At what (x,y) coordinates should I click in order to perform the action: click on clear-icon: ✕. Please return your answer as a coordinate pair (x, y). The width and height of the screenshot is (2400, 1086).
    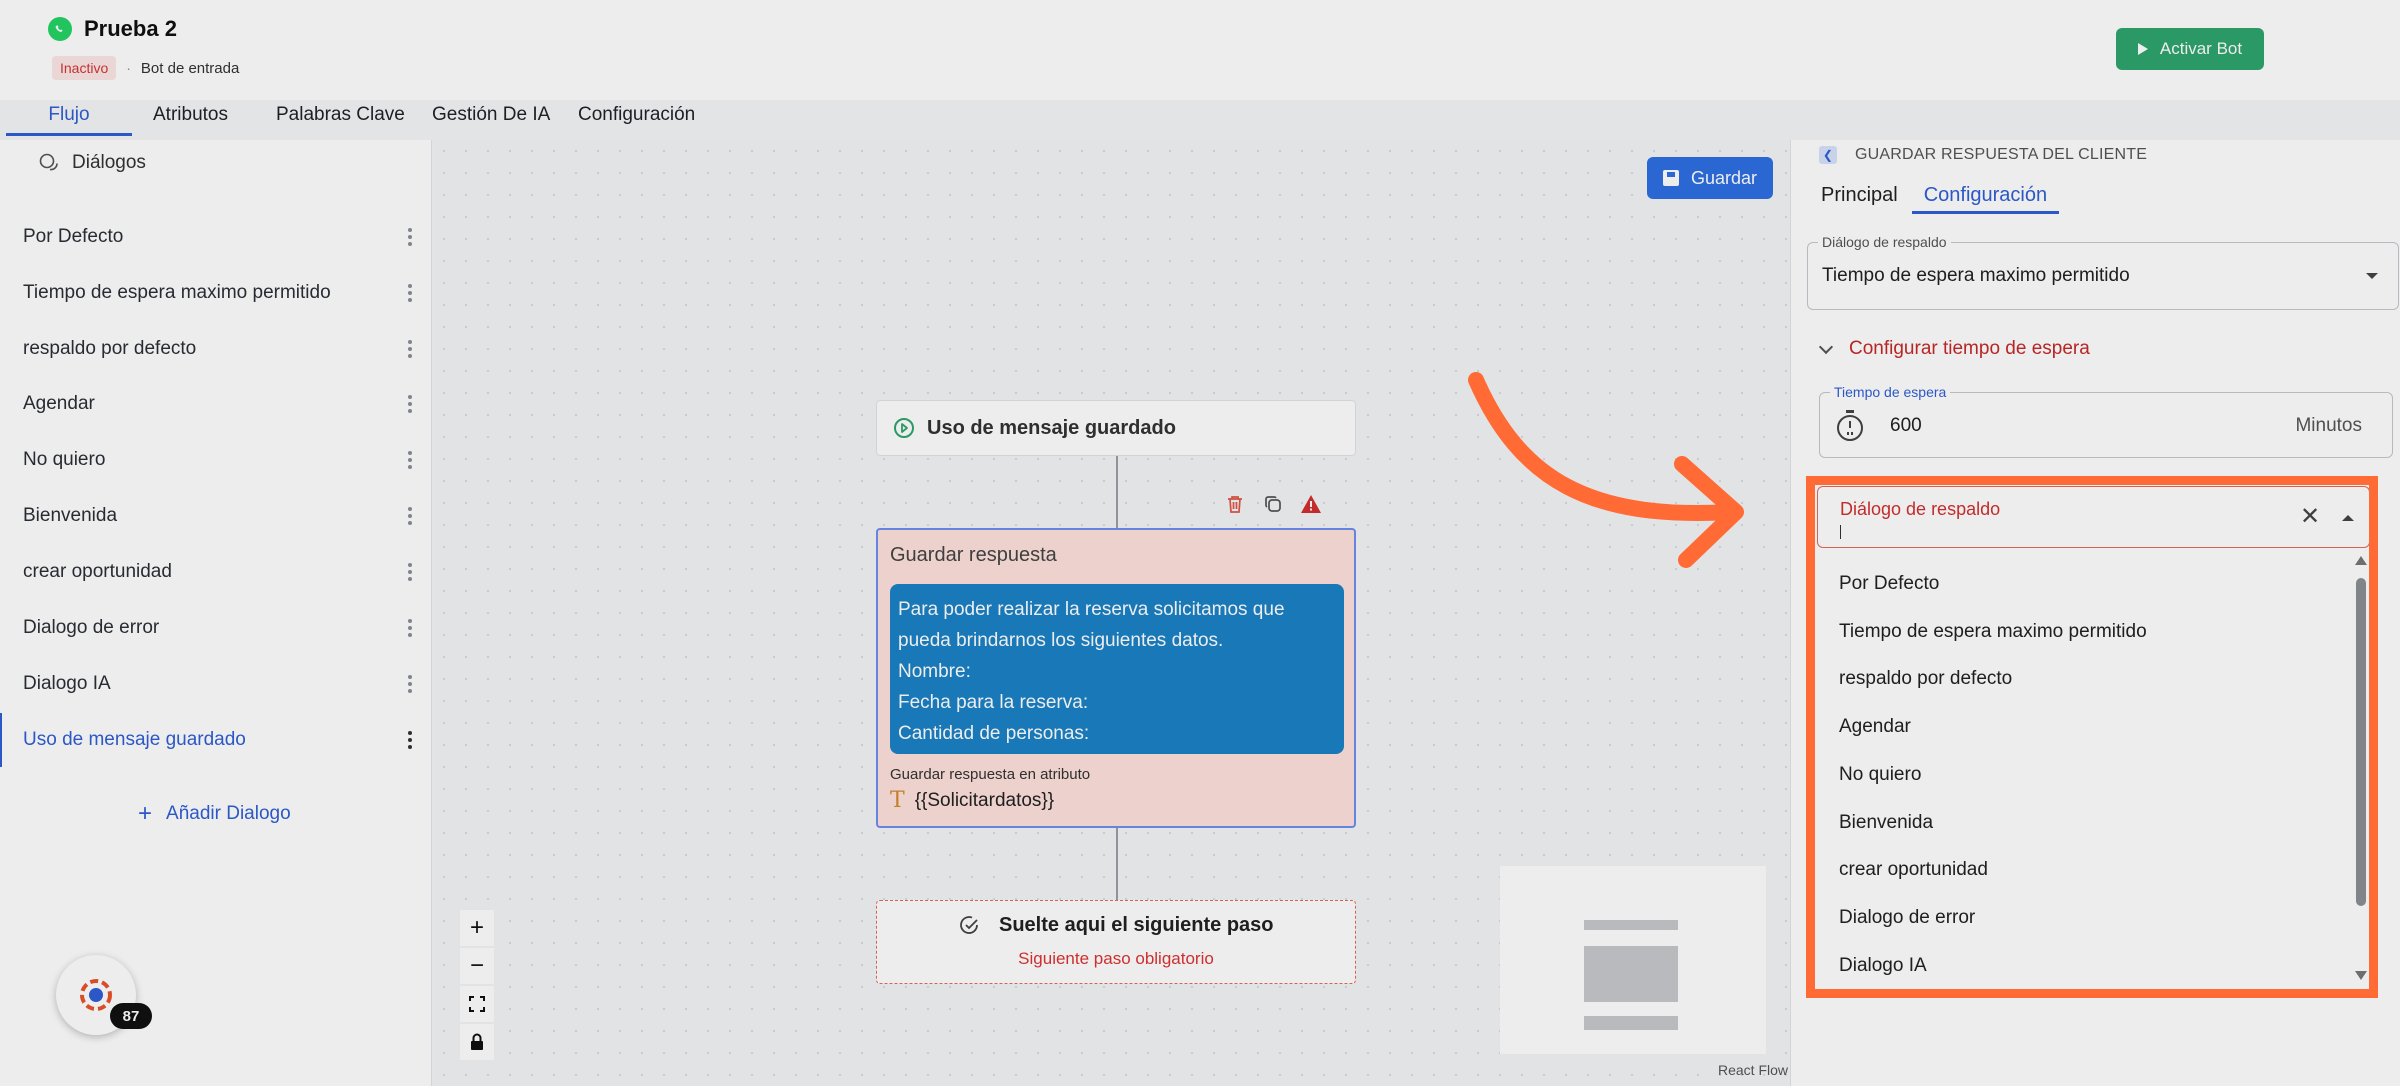
    Looking at the image, I should click on (2310, 517).